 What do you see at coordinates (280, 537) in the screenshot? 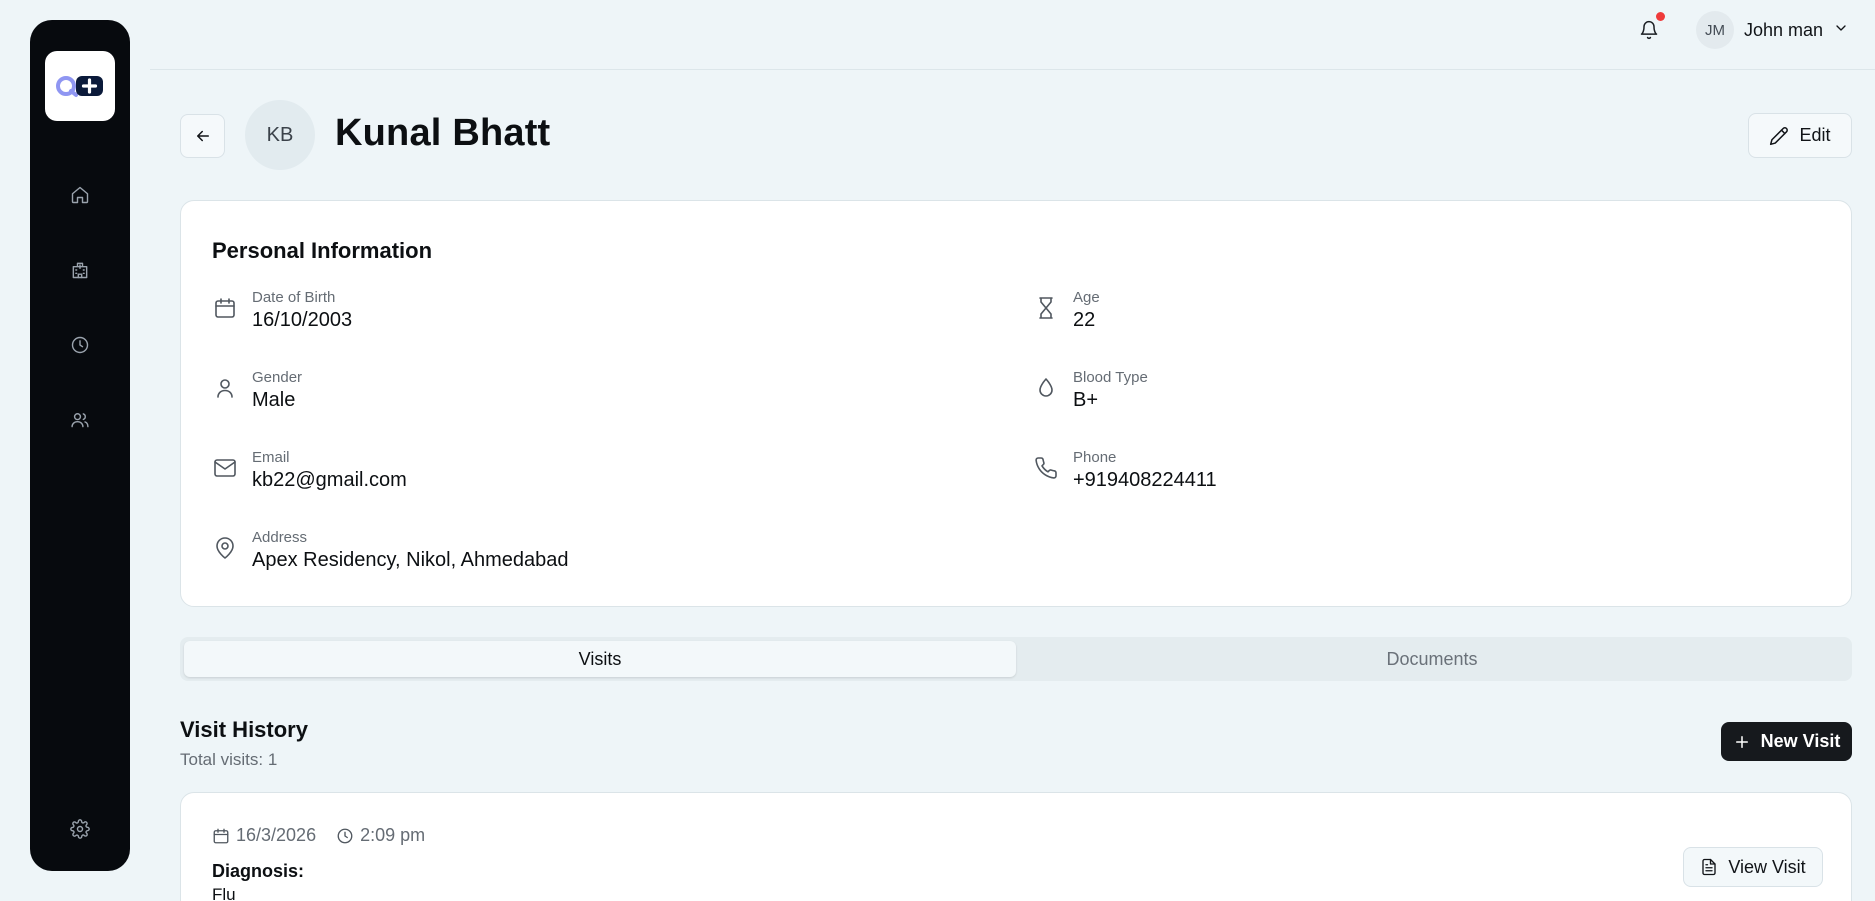
I see `field-label: Address` at bounding box center [280, 537].